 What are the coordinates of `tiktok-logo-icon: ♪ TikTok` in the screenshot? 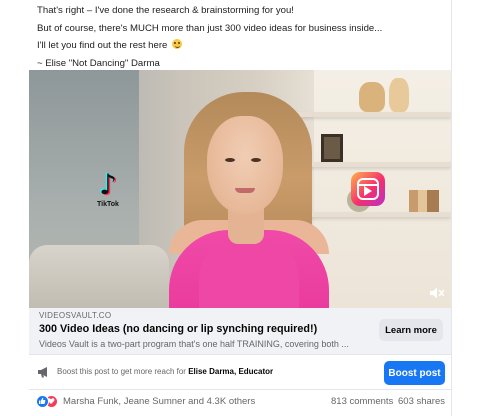 It's located at (108, 192).